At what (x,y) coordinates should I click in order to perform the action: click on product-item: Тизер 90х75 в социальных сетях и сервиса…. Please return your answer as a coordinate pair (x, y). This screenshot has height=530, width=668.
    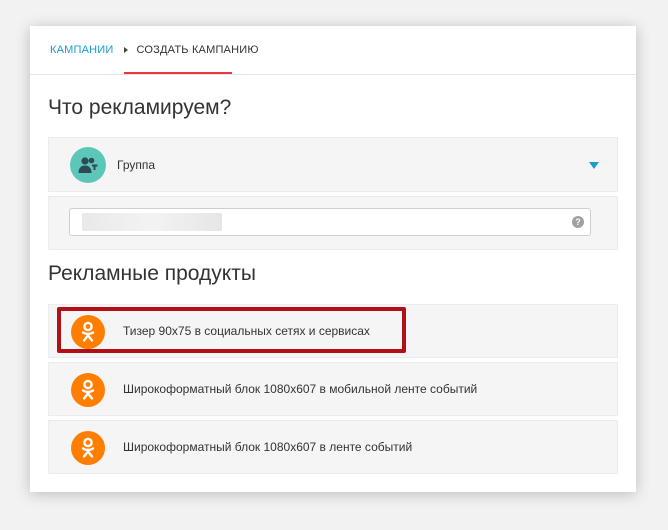
    Looking at the image, I should click on (333, 331).